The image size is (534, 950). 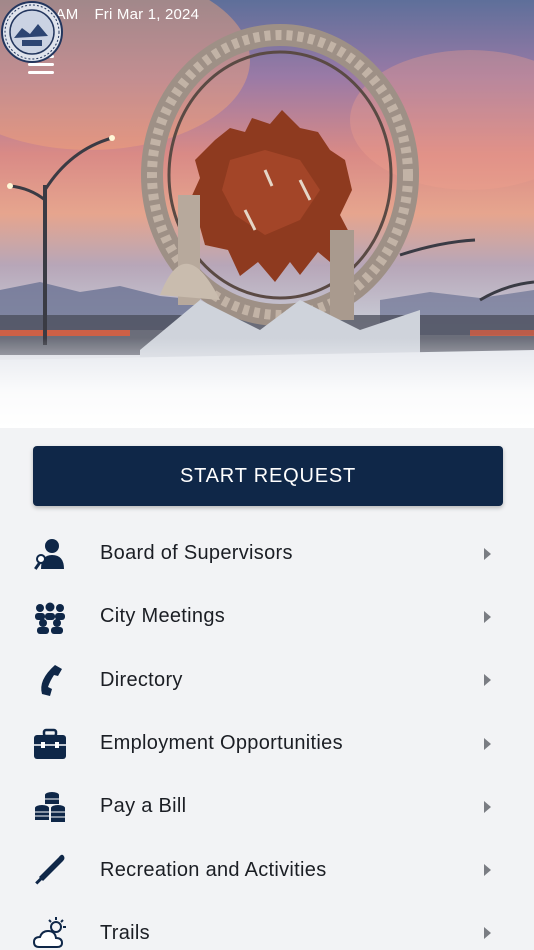 I want to click on menu-item-label: Recreation and Activities, so click(x=213, y=869).